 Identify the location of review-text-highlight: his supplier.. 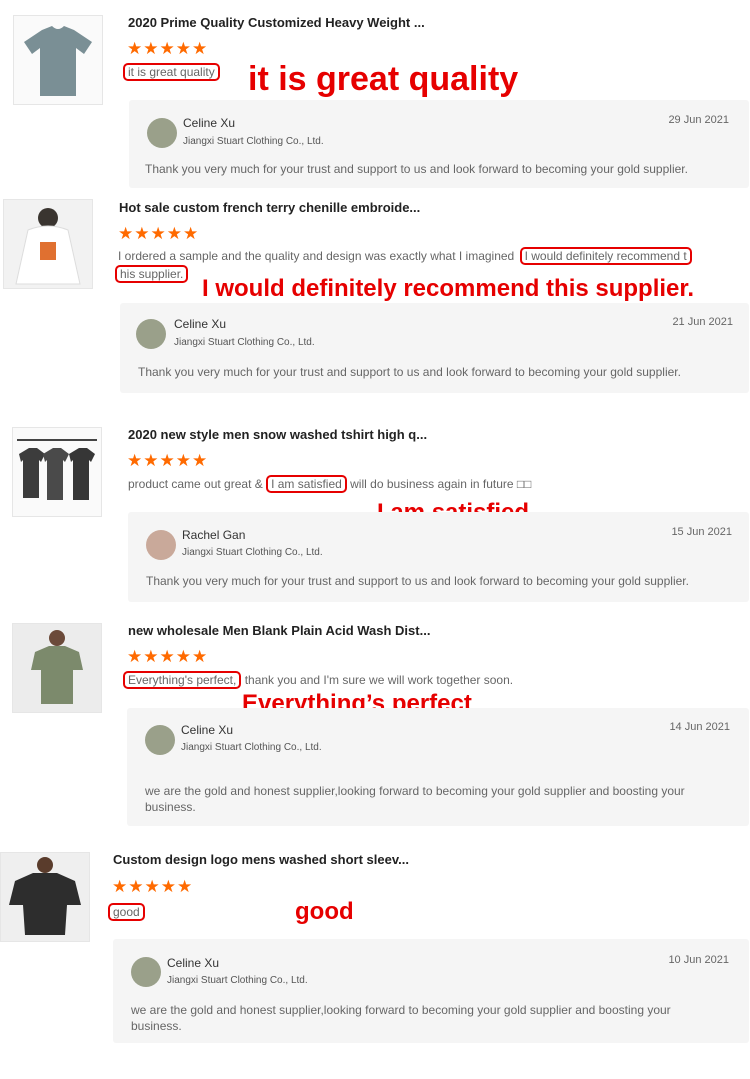
(152, 274).